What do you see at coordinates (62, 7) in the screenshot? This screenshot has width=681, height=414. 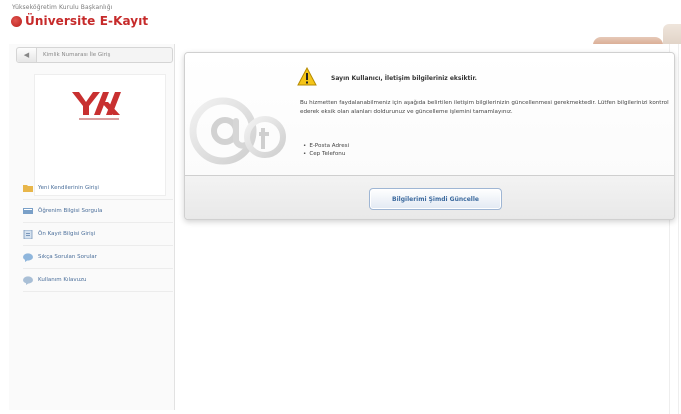 I see `header-subtitle: Yükseköğretim Kurulu Başkanlığı` at bounding box center [62, 7].